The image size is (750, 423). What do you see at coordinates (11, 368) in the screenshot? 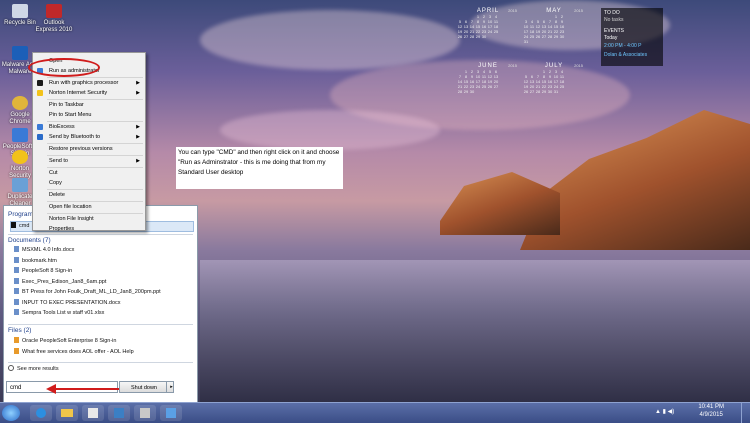
I see `search-icon` at bounding box center [11, 368].